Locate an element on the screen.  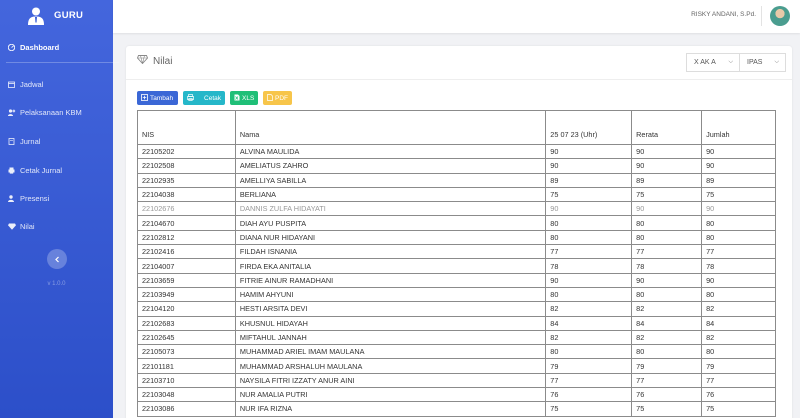
sidebar-collapse-button is located at coordinates (57, 259).